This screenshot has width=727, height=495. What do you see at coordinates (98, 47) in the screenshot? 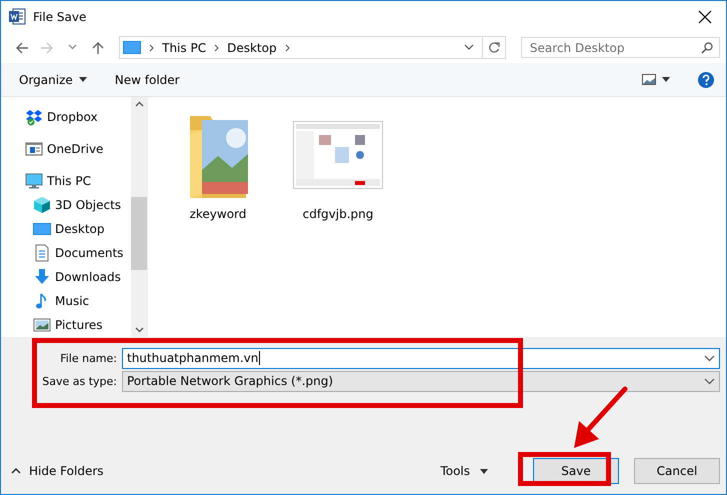
I see `up-arrow-icon` at bounding box center [98, 47].